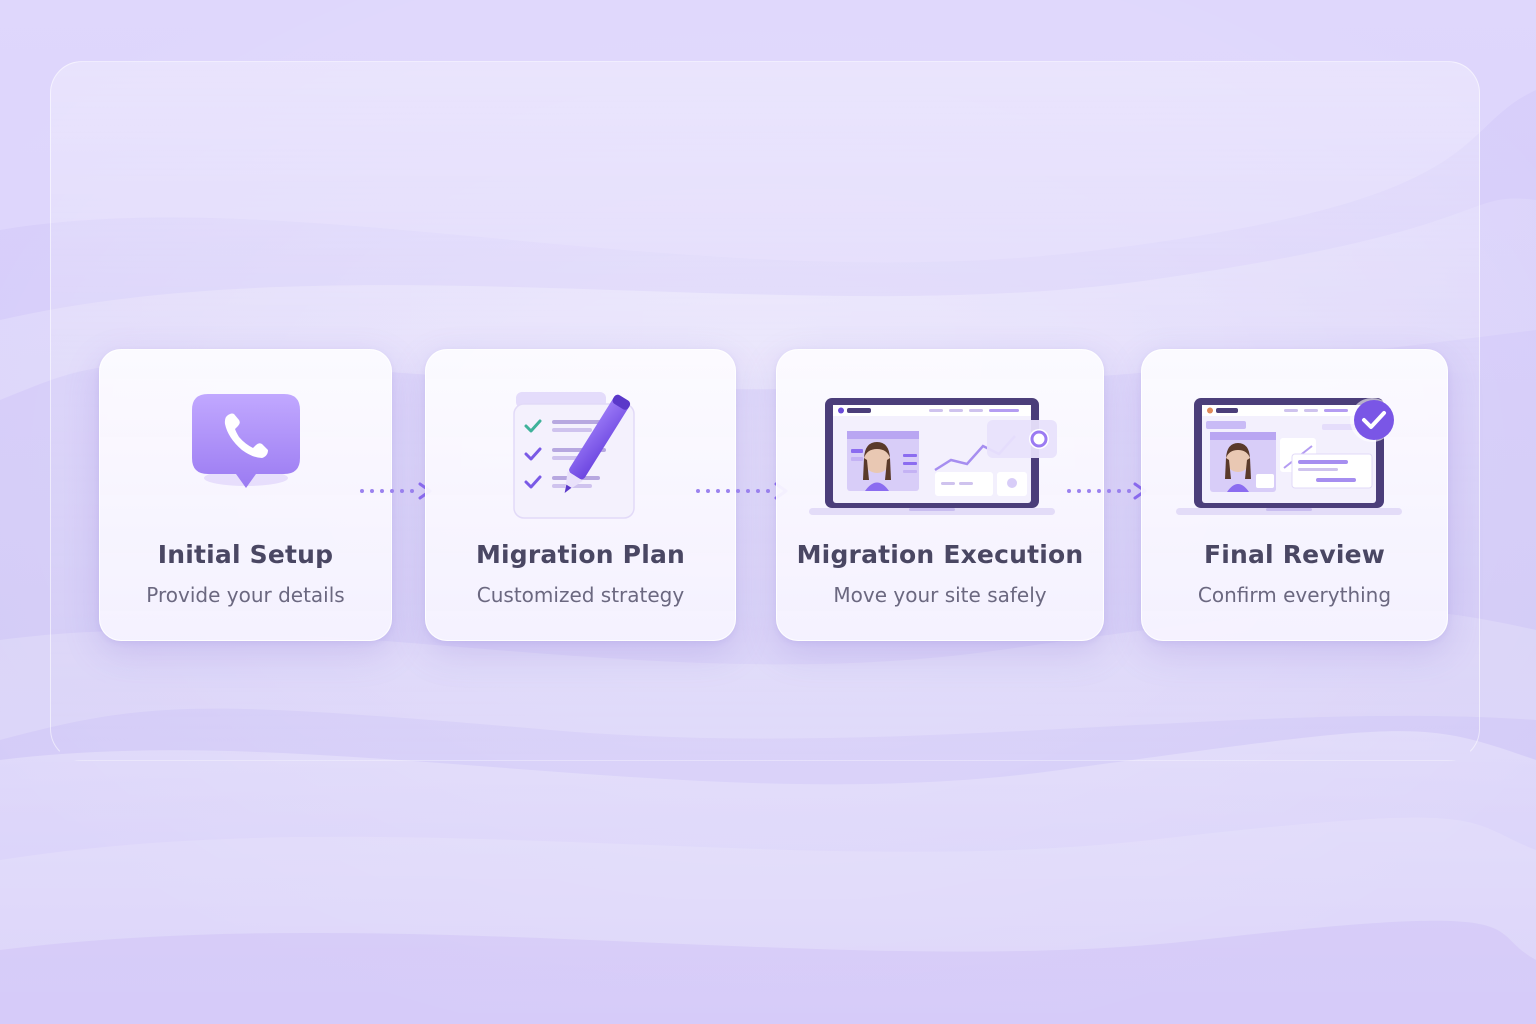  I want to click on step-card-initial-setup: Initial Setup Provide your details, so click(245, 495).